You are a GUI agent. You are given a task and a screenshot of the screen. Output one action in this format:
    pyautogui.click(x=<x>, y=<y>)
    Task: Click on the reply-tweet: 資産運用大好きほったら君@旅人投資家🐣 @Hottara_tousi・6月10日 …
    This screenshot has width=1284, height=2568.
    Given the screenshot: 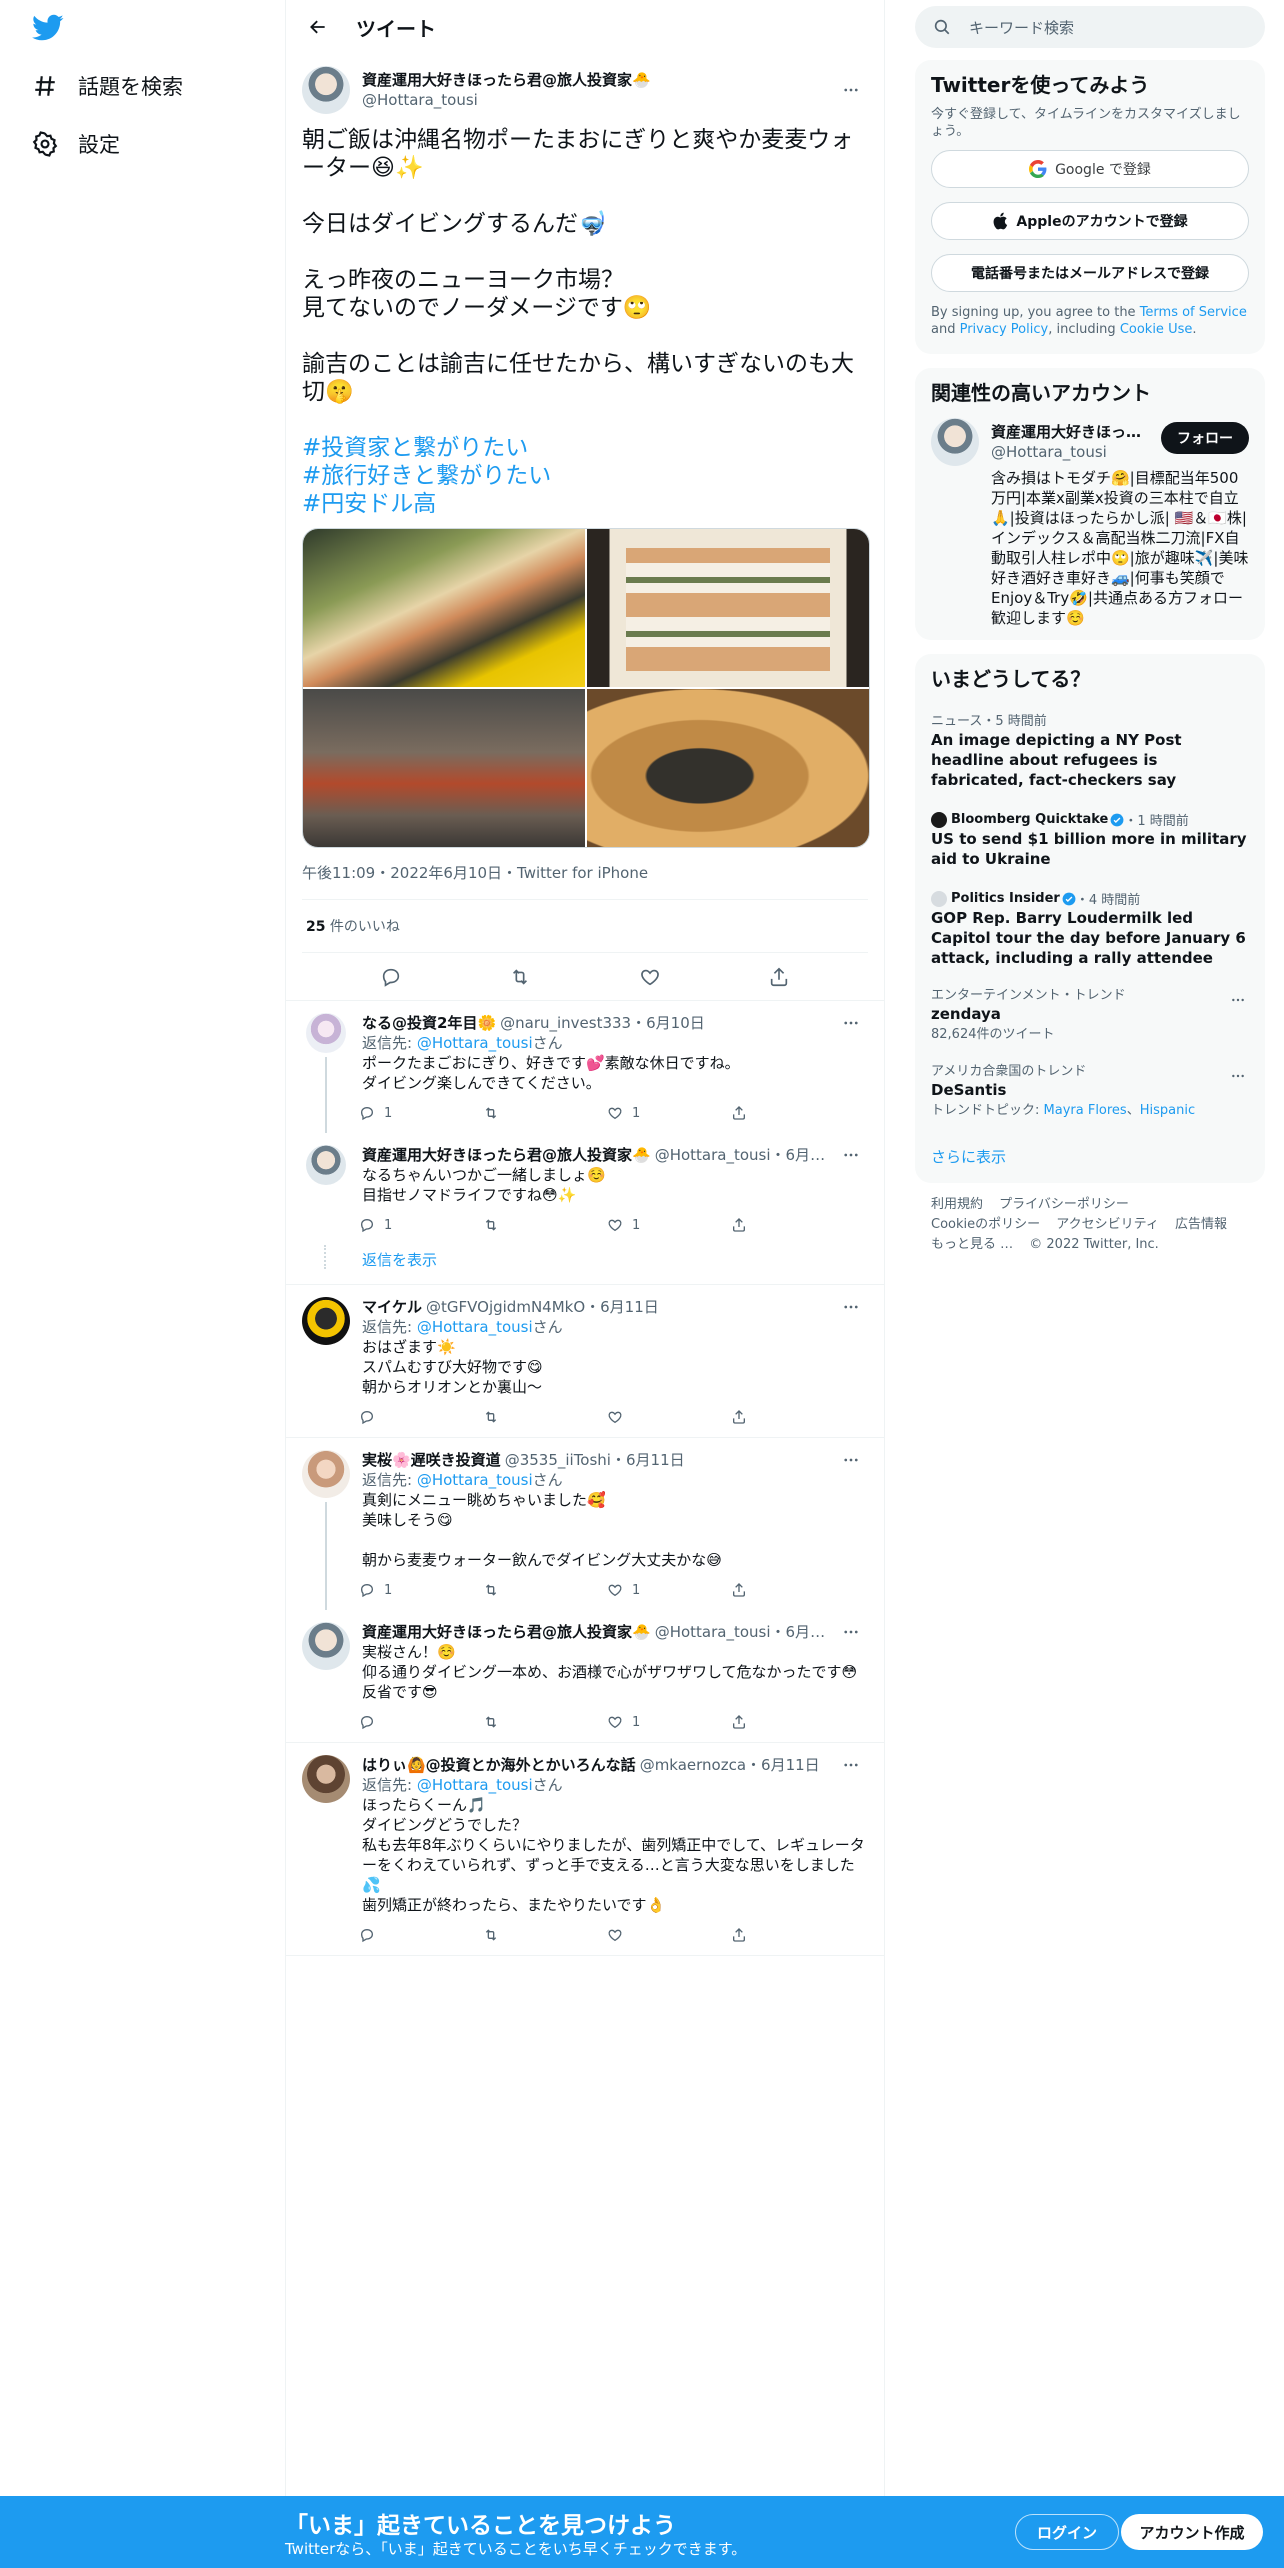 What is the action you would take?
    pyautogui.click(x=585, y=1189)
    